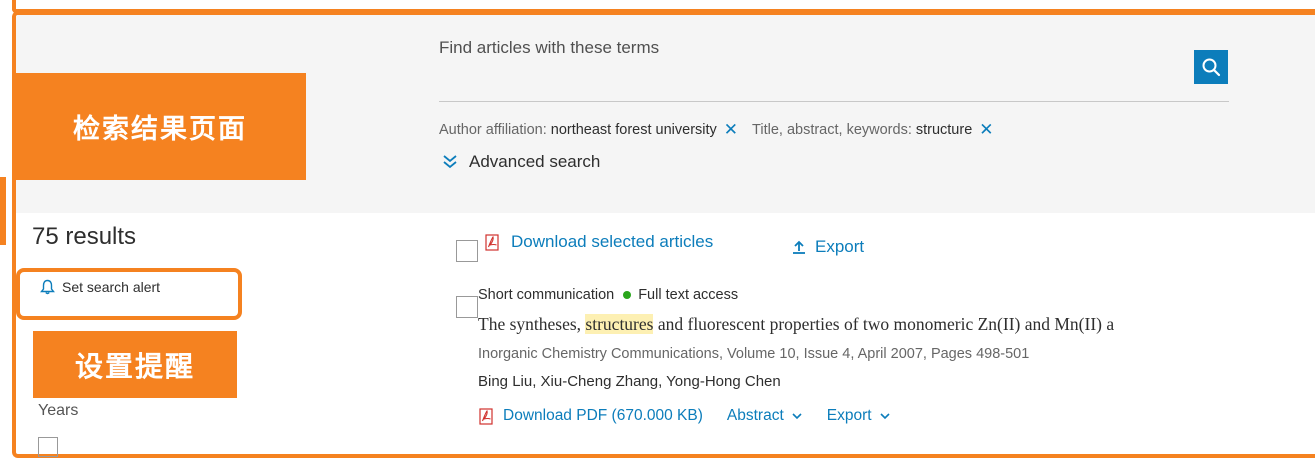 The height and width of the screenshot is (461, 1315). Describe the element at coordinates (84, 236) in the screenshot. I see `results-count: 75 results` at that location.